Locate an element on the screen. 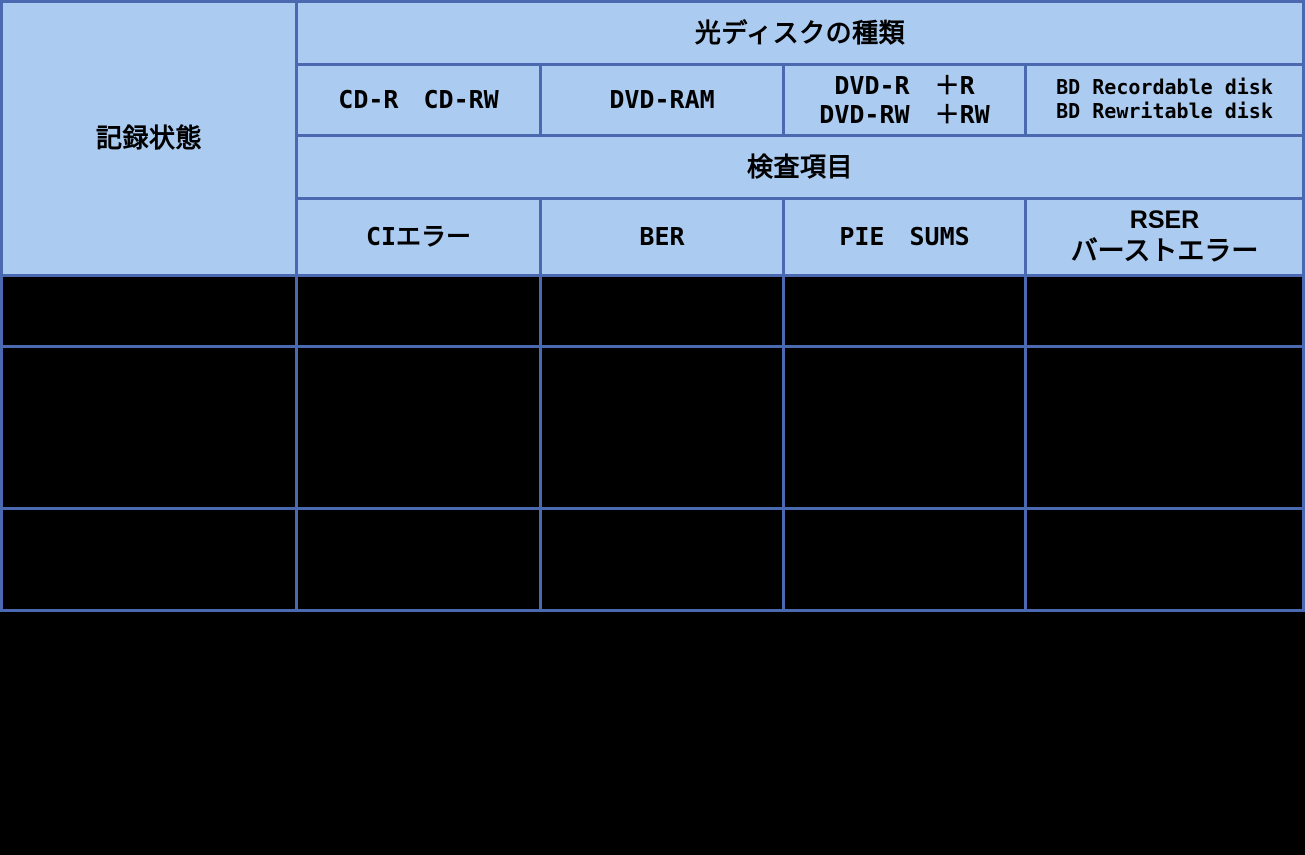 This screenshot has height=855, width=1305. header-cell-ci-error: CIエラー is located at coordinates (418, 237).